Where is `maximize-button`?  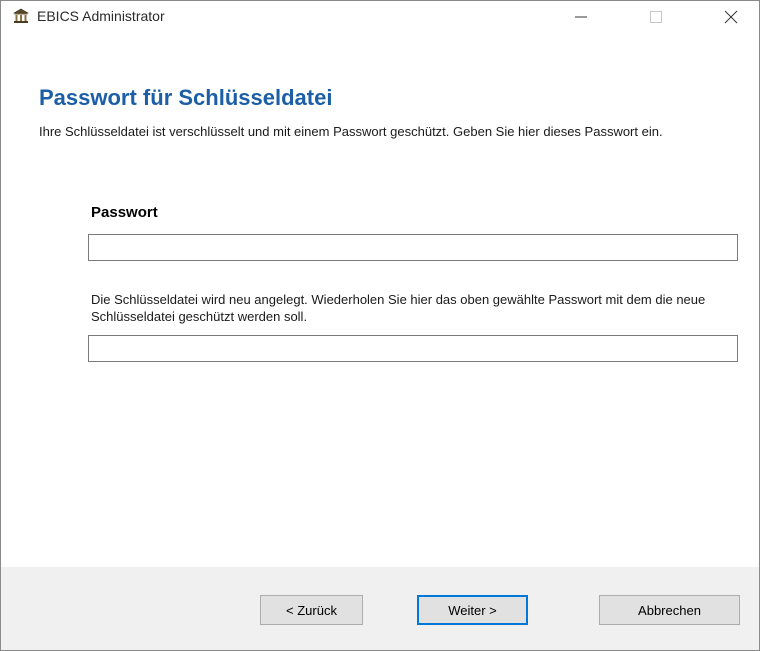 maximize-button is located at coordinates (656, 16).